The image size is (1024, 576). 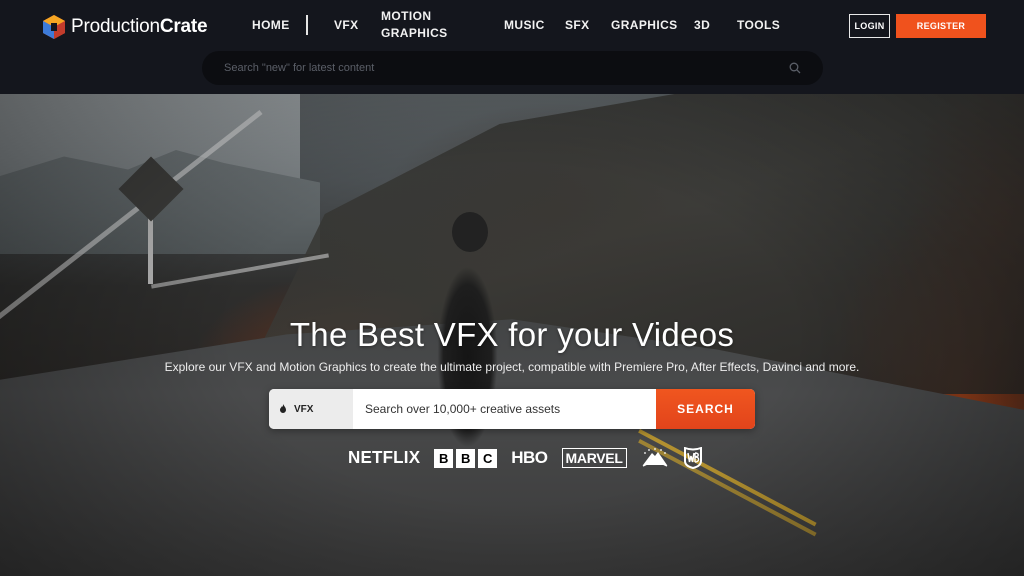 I want to click on bbc-letter-b2: B, so click(x=466, y=458).